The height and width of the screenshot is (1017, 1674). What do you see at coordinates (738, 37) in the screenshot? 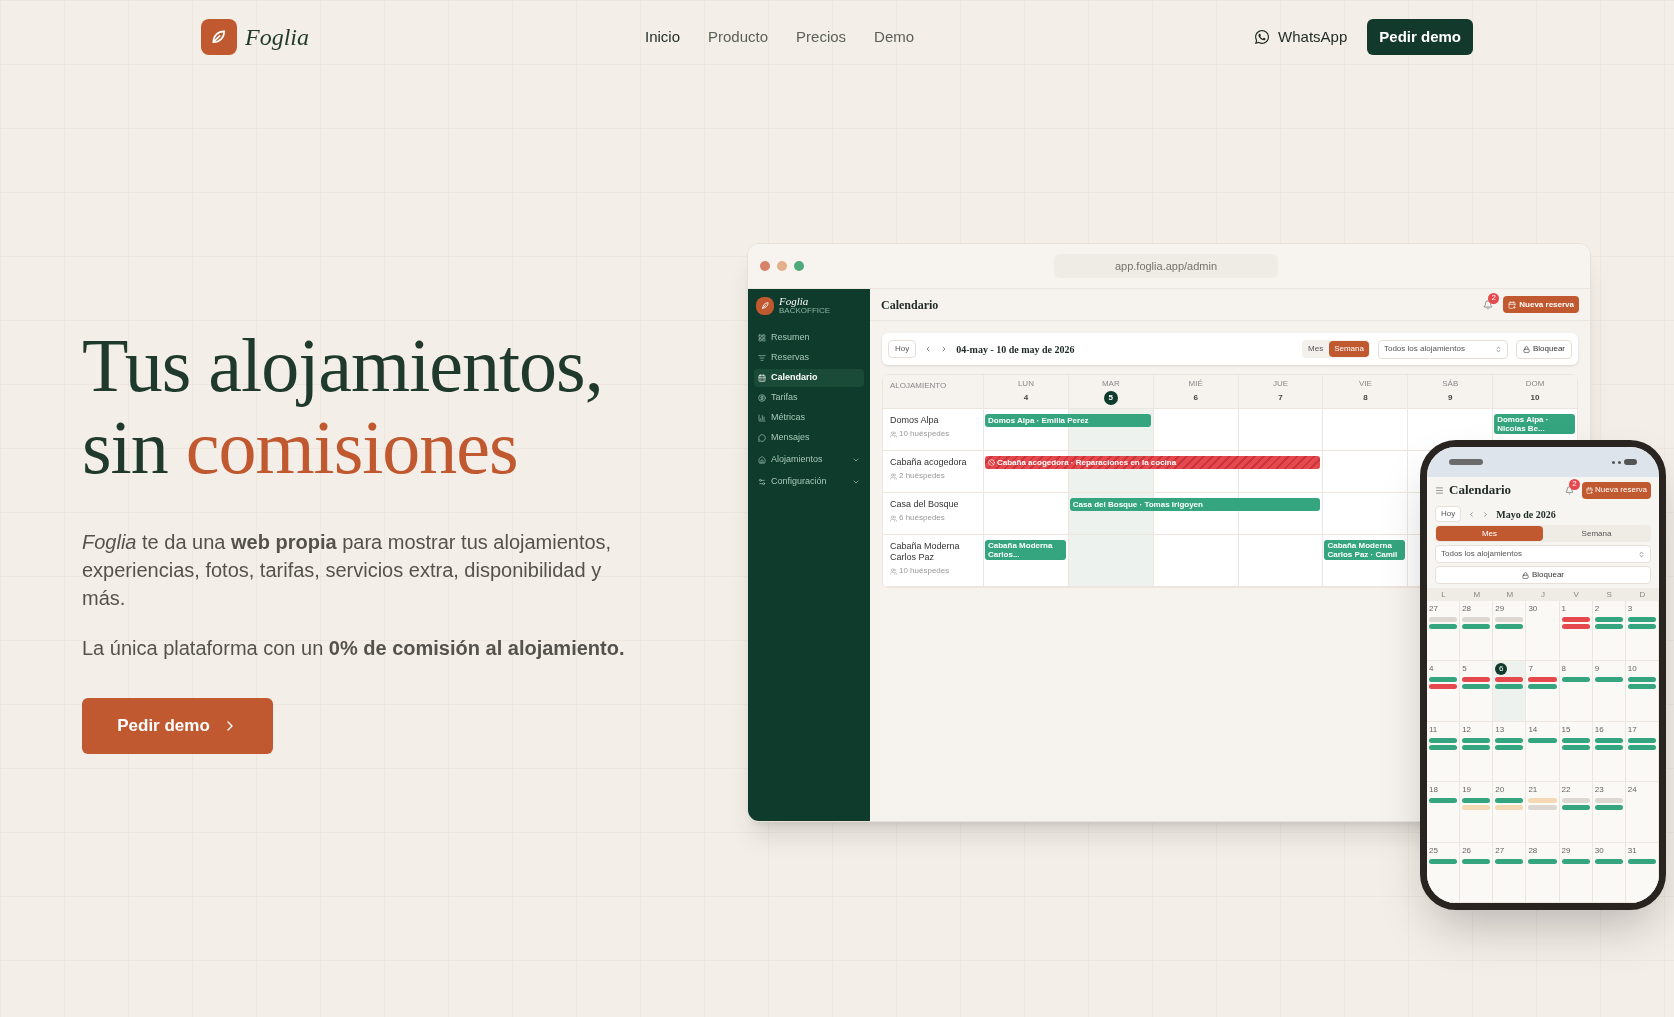
I see `nav-link: Producto` at bounding box center [738, 37].